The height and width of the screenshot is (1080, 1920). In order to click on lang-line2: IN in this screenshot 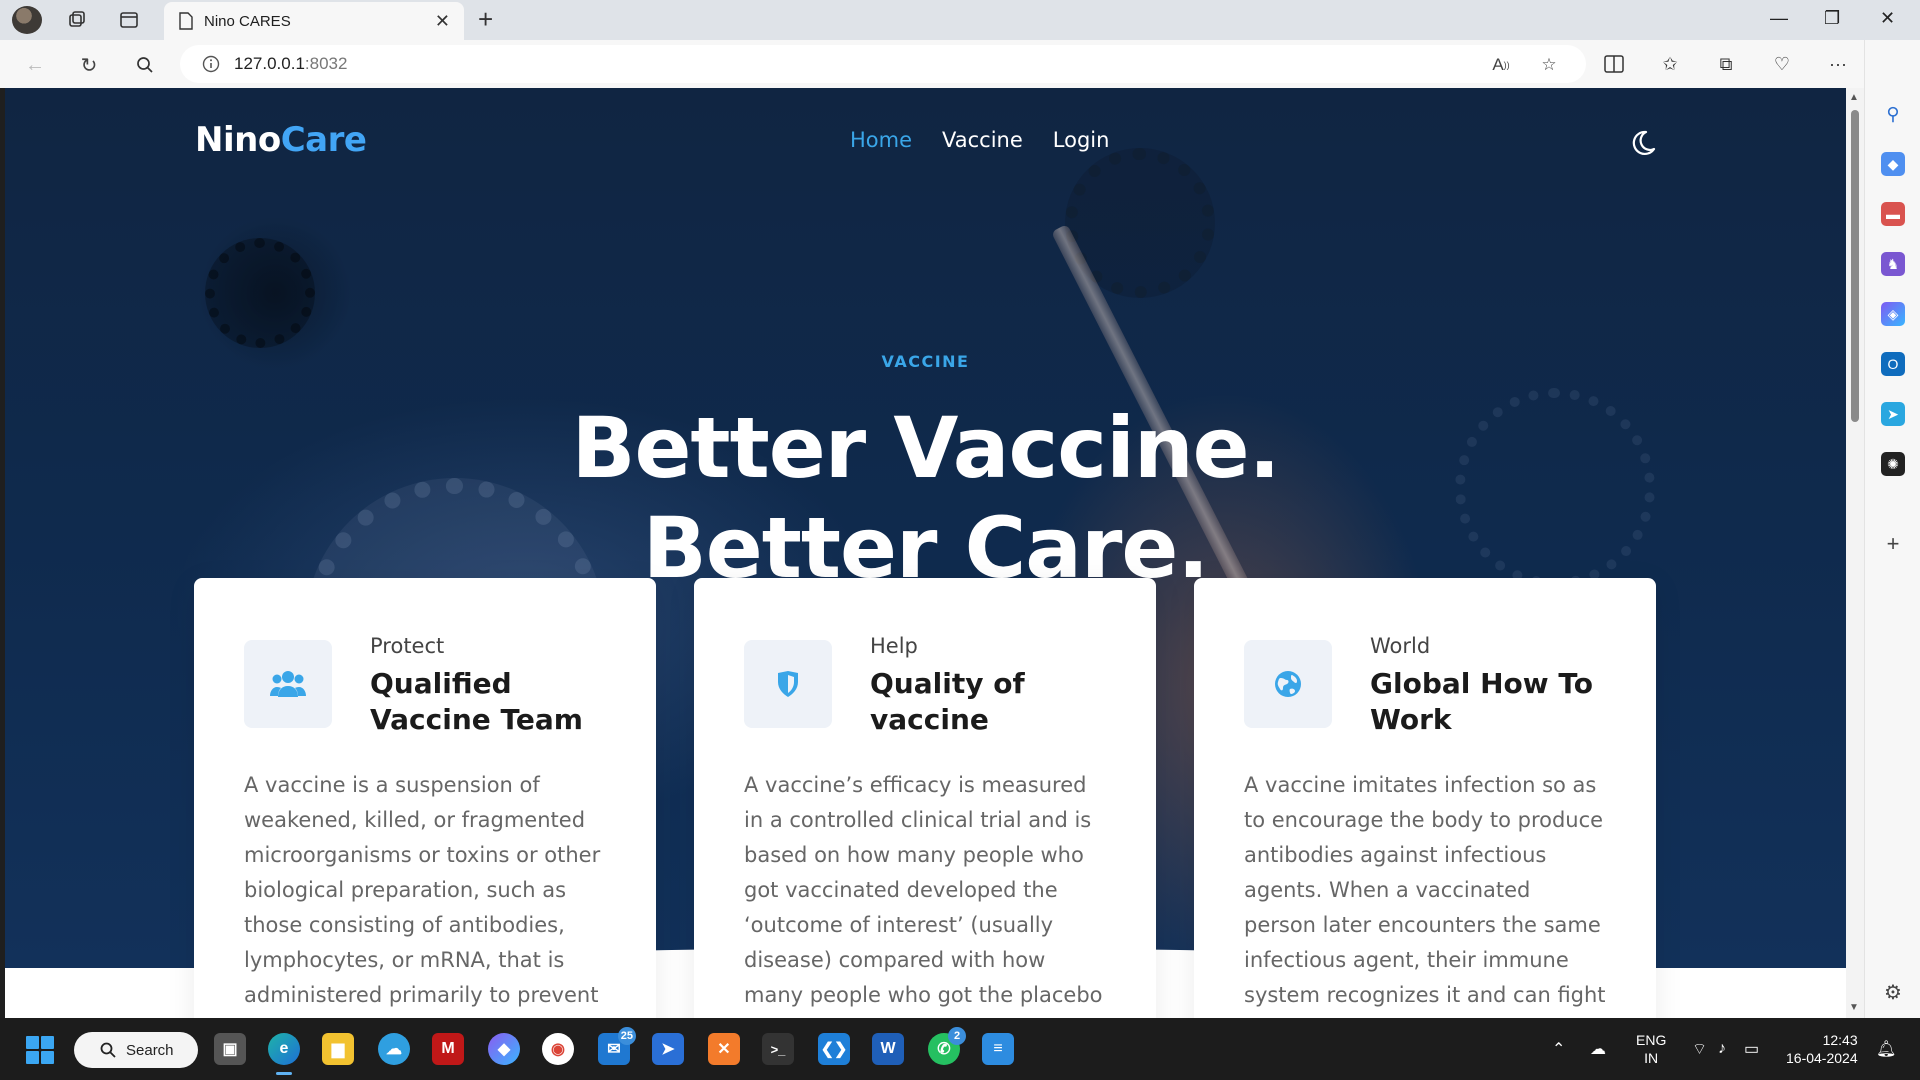, I will do `click(1651, 1058)`.